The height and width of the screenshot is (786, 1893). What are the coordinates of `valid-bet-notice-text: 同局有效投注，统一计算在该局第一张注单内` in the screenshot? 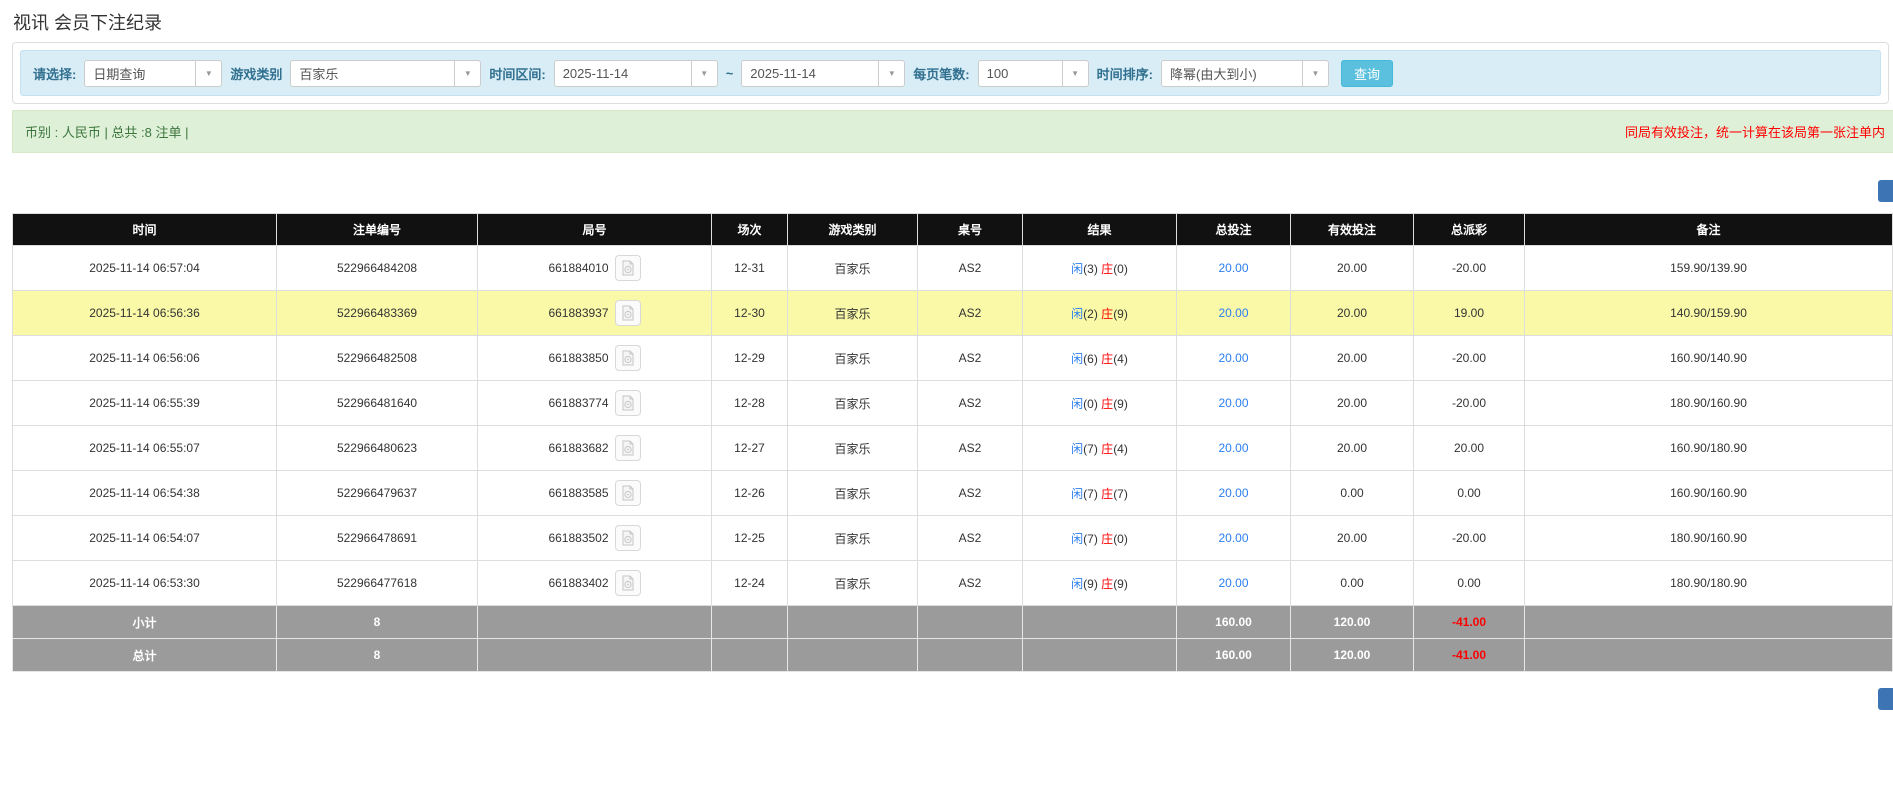 It's located at (1754, 132).